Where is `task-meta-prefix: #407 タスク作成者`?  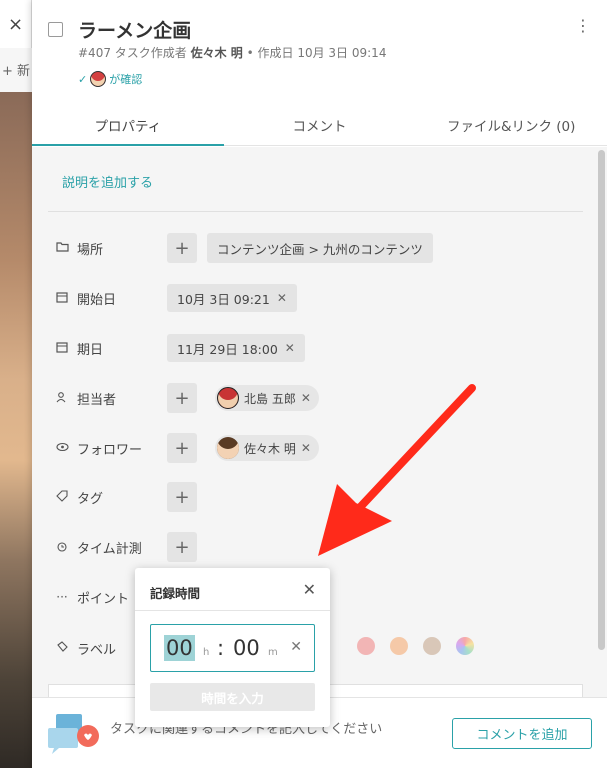
task-meta-prefix: #407 タスク作成者 is located at coordinates (132, 53).